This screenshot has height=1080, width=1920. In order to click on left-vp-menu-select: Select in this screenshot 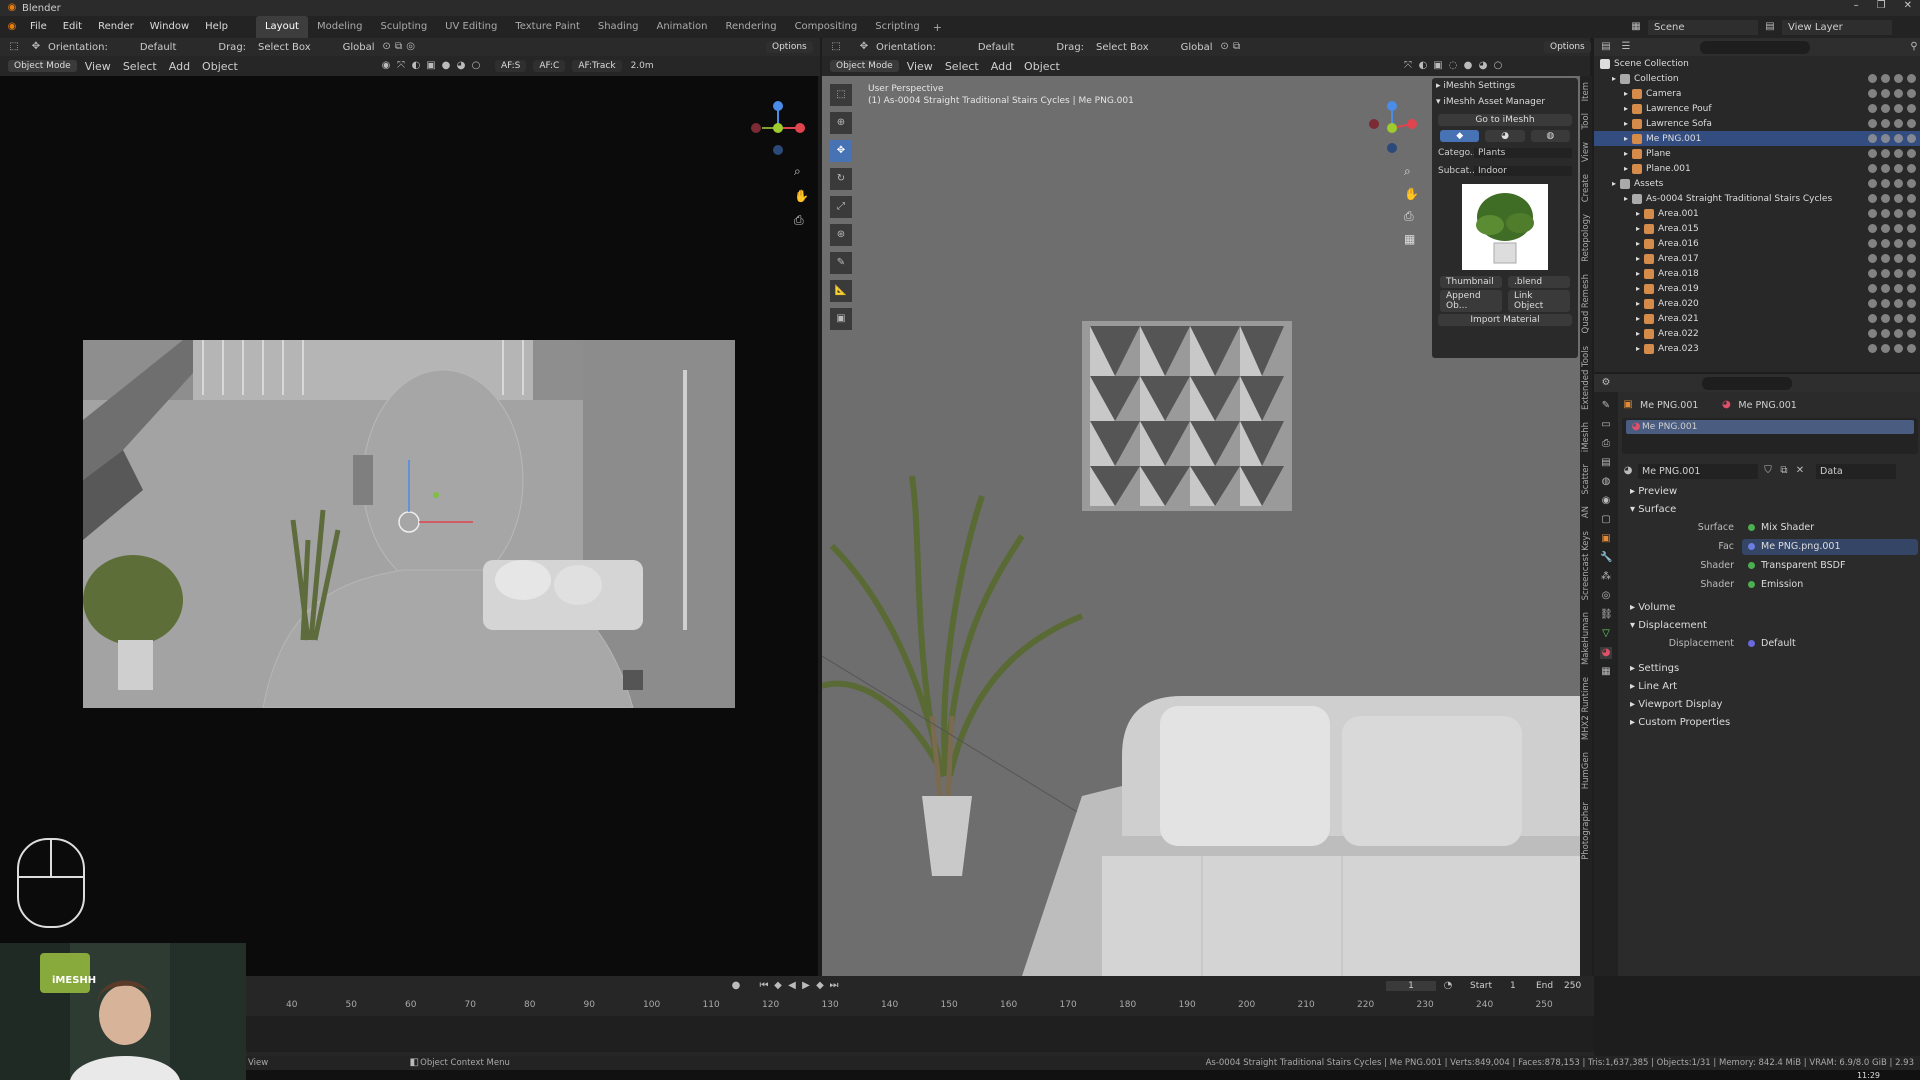, I will do `click(140, 66)`.